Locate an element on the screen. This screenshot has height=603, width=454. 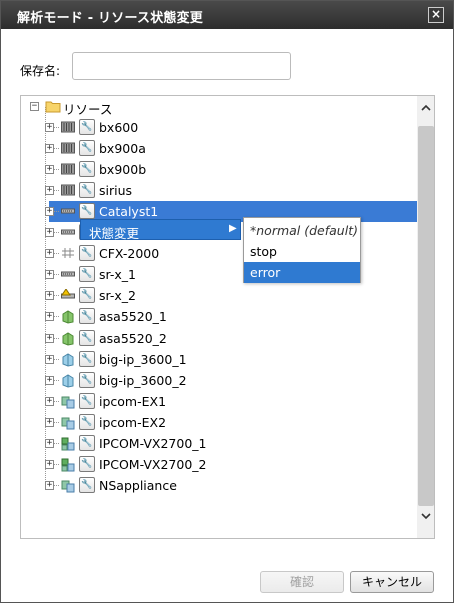
tree-node: + 🔧 asa5520_2 is located at coordinates (219, 338).